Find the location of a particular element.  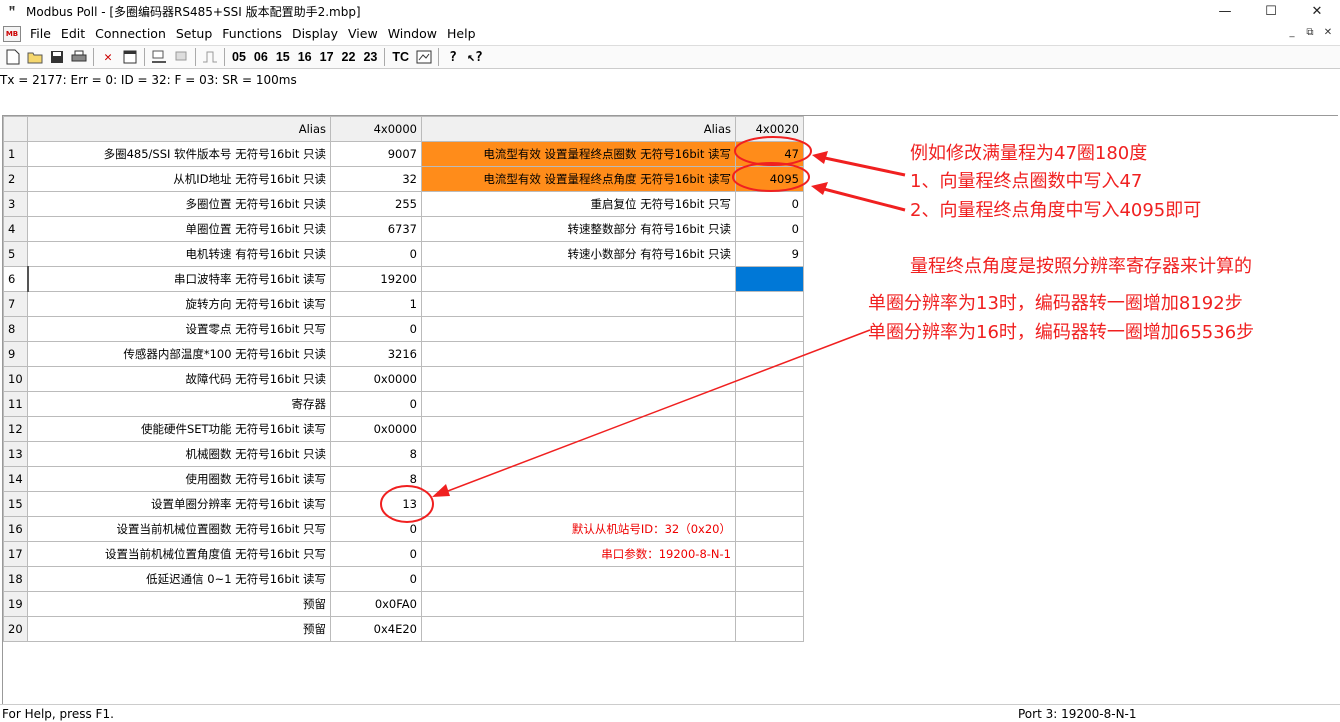

close-button: ✕ is located at coordinates (1317, 11).